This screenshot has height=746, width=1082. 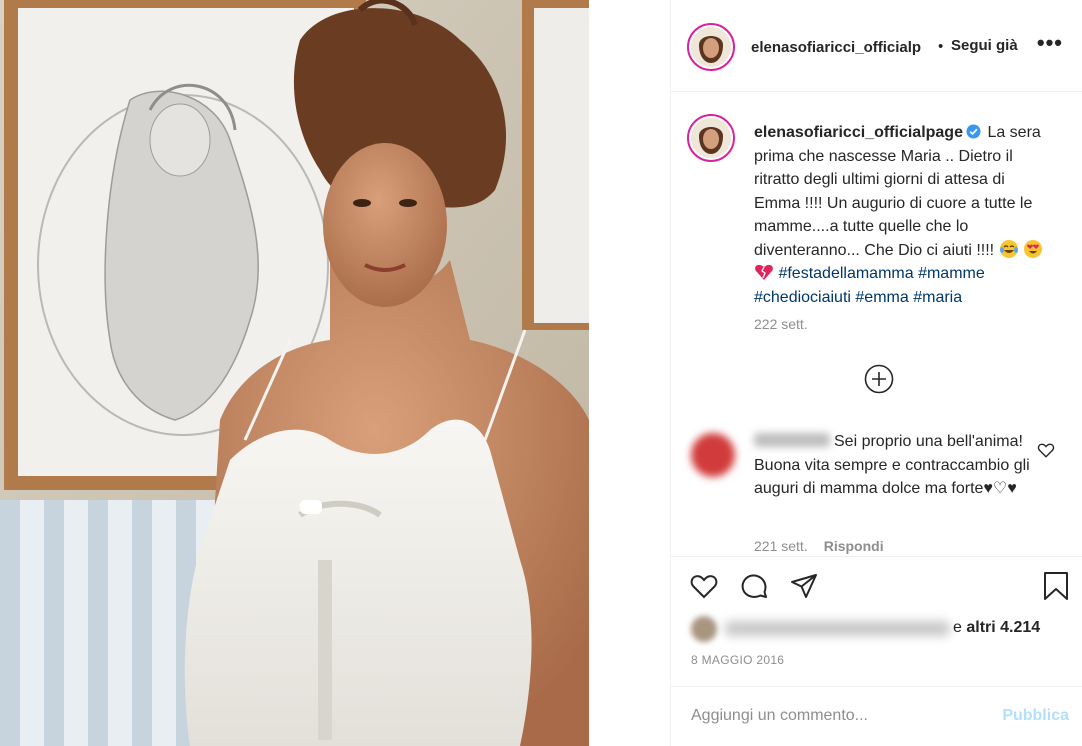 I want to click on hashtag-link: #festadellamamma, so click(x=845, y=273).